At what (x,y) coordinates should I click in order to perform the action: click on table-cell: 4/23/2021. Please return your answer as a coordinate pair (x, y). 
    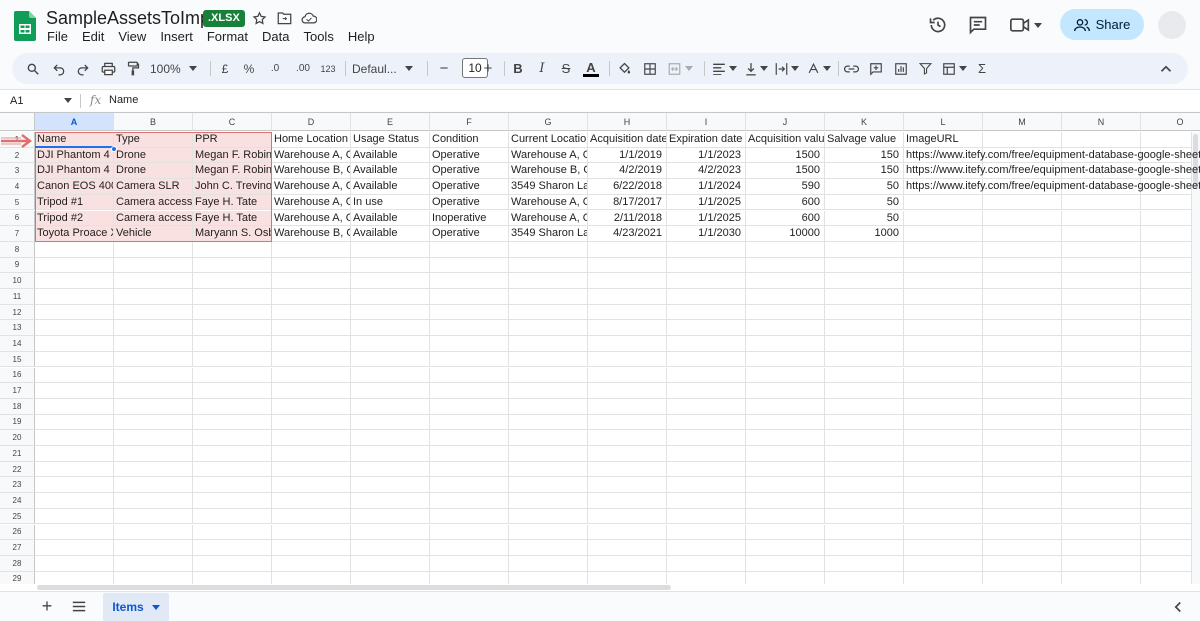
    Looking at the image, I should click on (627, 234).